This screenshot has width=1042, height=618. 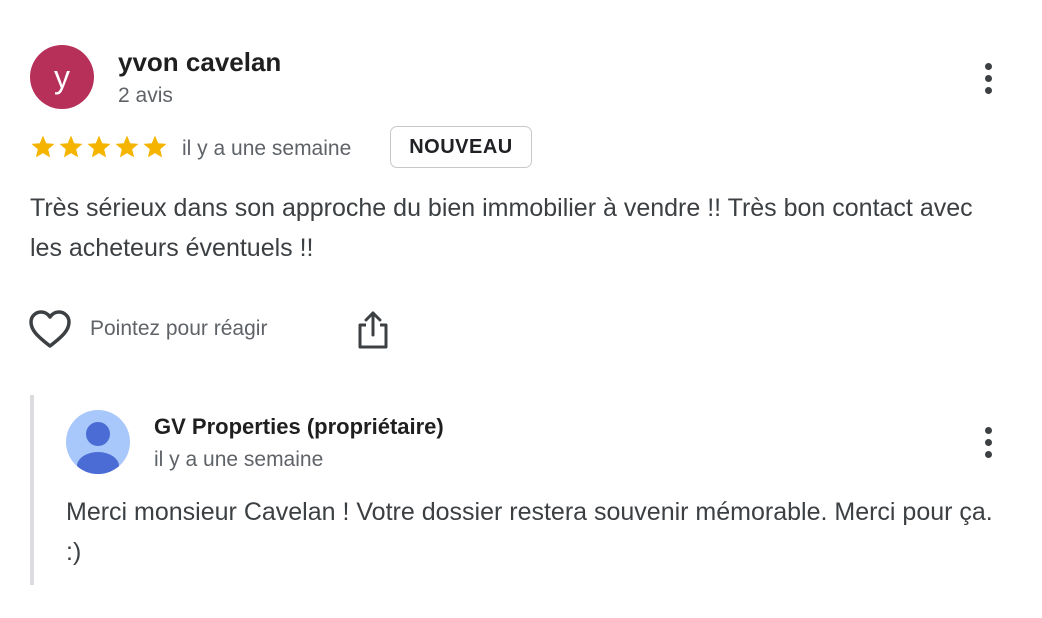 I want to click on reply-date: il y a une semaine, so click(x=239, y=459).